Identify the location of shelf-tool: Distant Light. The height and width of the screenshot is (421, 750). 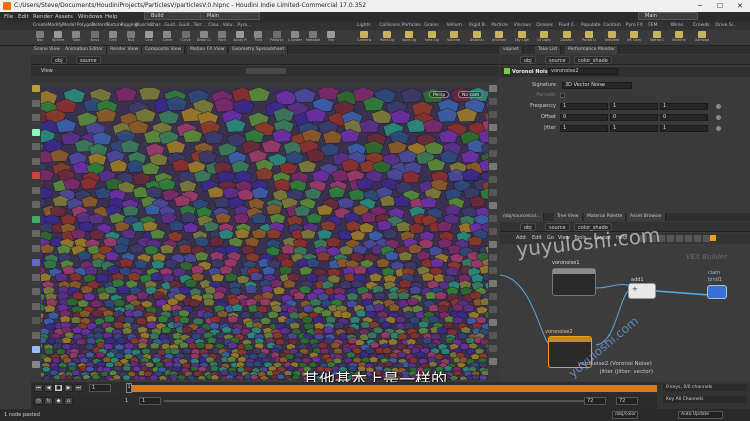
(477, 38).